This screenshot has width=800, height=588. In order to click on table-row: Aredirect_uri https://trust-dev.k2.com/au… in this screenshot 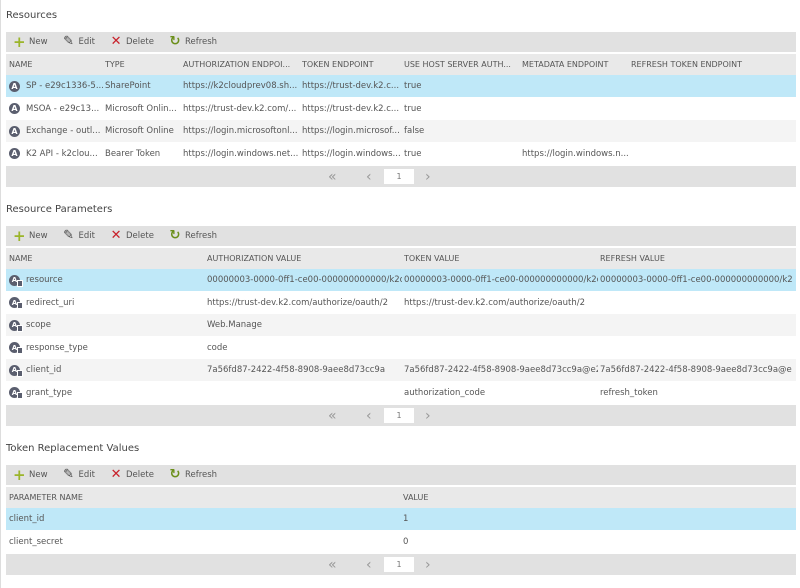, I will do `click(401, 303)`.